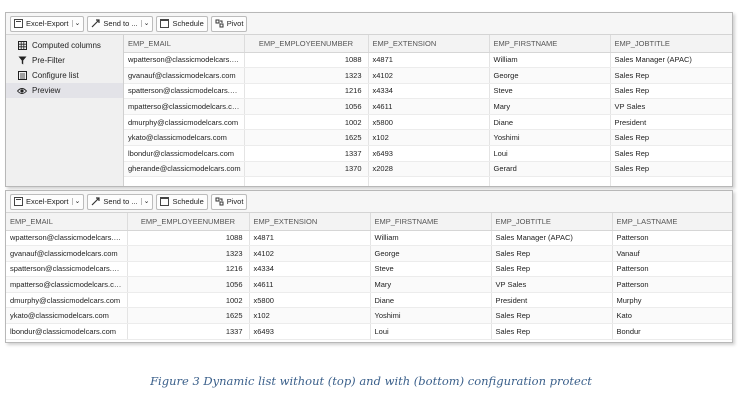 The height and width of the screenshot is (399, 742). Describe the element at coordinates (48, 60) in the screenshot. I see `sidebar-item-label: Pre-Filter` at that location.